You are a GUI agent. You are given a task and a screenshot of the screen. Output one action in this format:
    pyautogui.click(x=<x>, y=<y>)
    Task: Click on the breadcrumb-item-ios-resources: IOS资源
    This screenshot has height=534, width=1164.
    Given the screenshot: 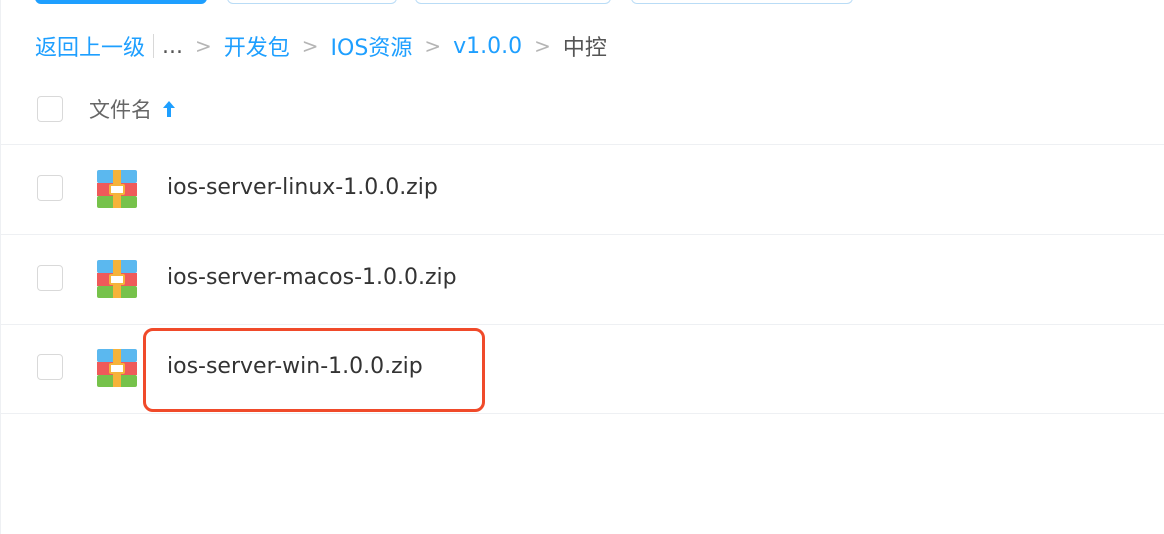 What is the action you would take?
    pyautogui.click(x=372, y=46)
    